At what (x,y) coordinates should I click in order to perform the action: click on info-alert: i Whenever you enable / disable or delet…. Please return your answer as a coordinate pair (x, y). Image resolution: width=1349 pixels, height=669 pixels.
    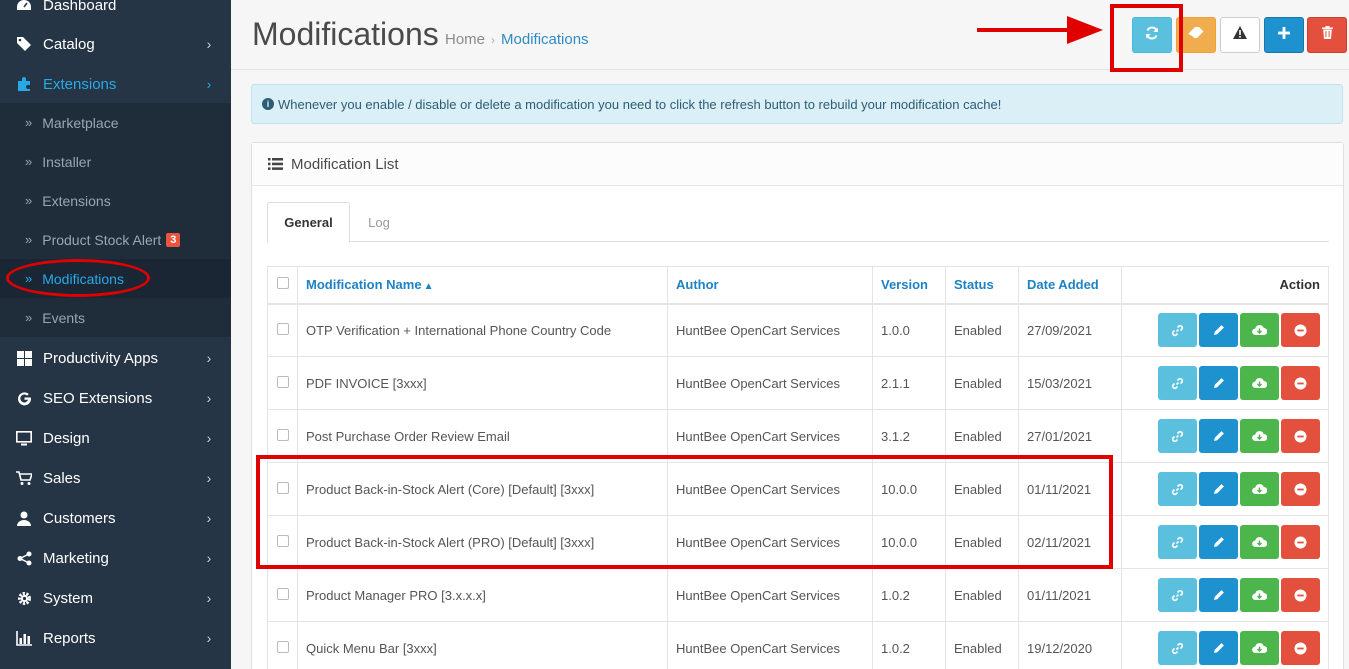
    Looking at the image, I should click on (797, 104).